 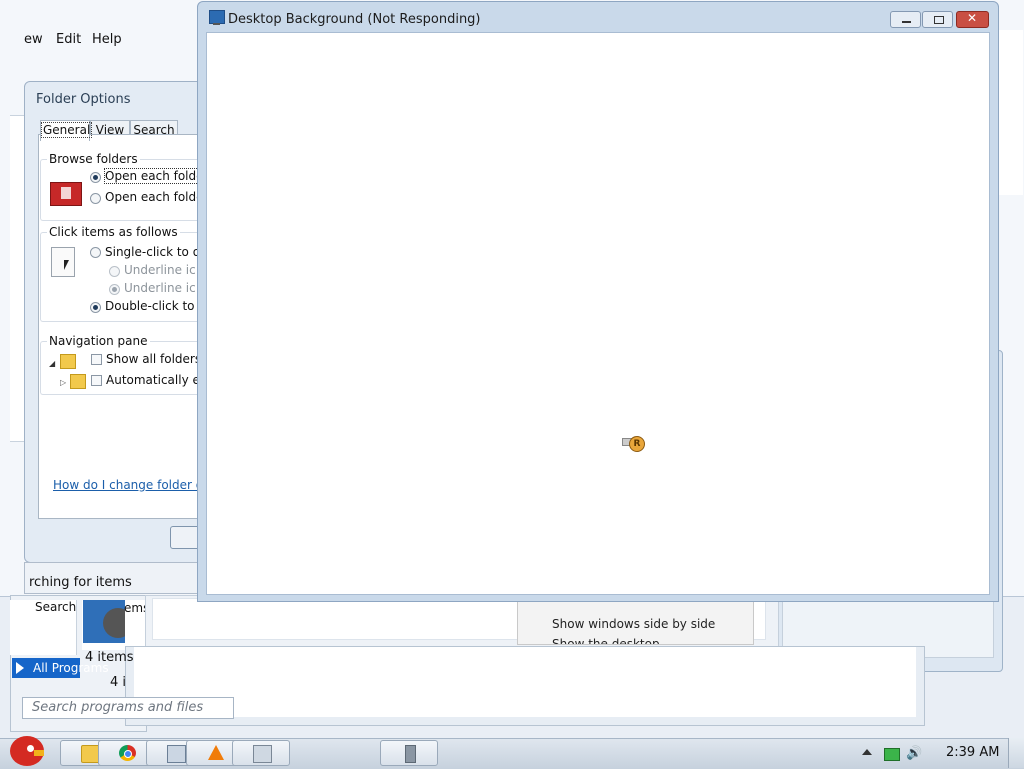 What do you see at coordinates (153, 380) in the screenshot?
I see `option-auto-expand: Automatically ex` at bounding box center [153, 380].